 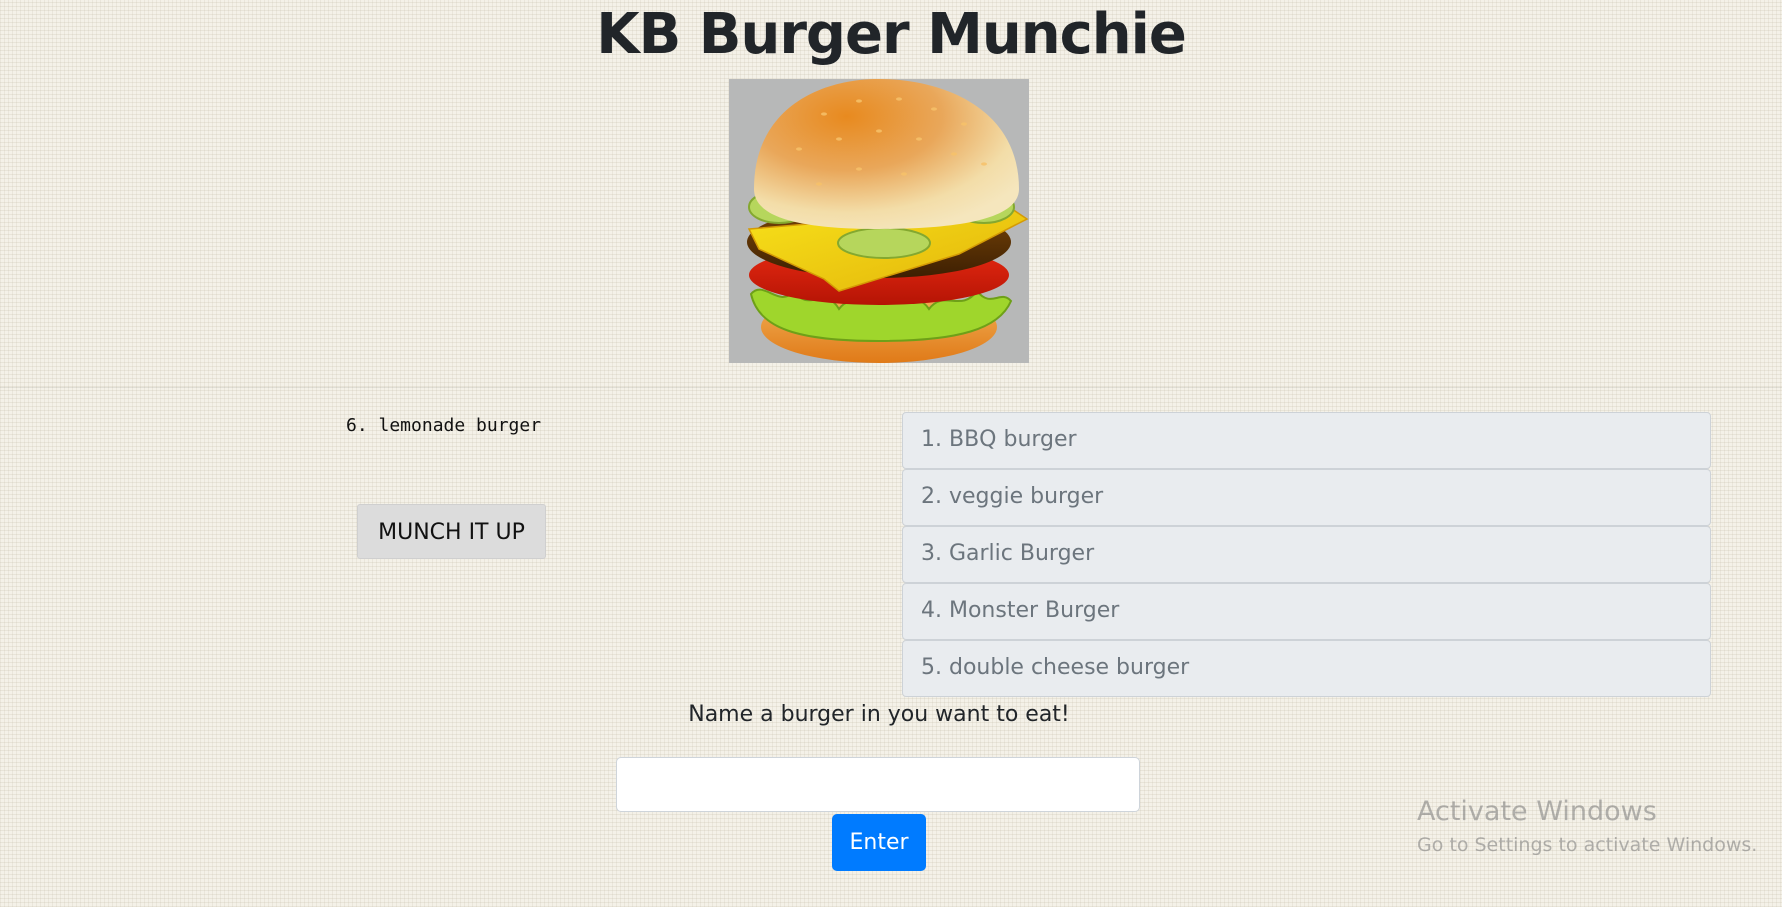 What do you see at coordinates (1306, 668) in the screenshot?
I see `burger-list-item-5: 5. double cheese burger` at bounding box center [1306, 668].